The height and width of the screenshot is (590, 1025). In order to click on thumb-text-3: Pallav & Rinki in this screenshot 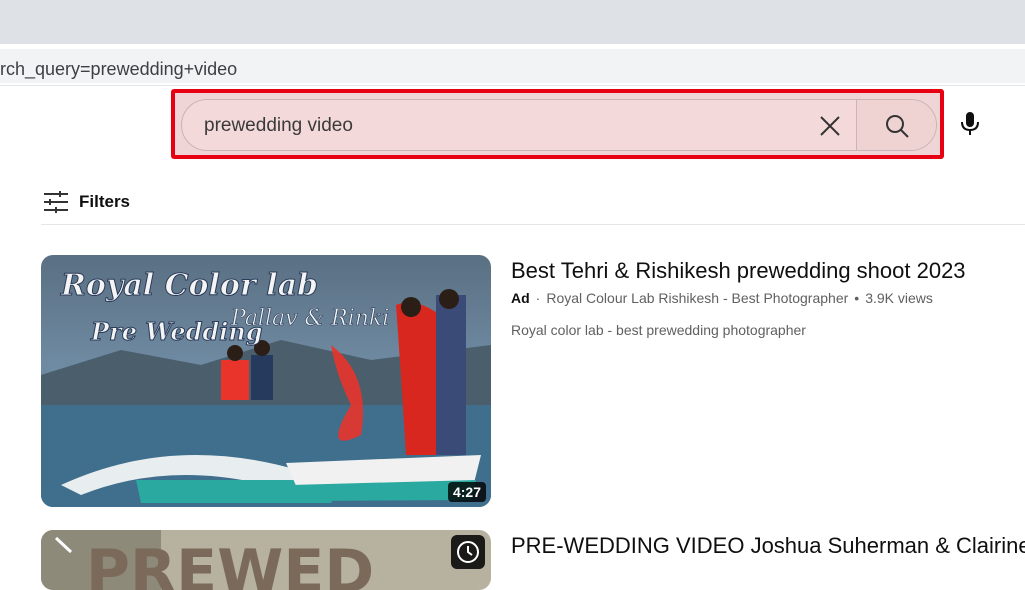, I will do `click(309, 318)`.